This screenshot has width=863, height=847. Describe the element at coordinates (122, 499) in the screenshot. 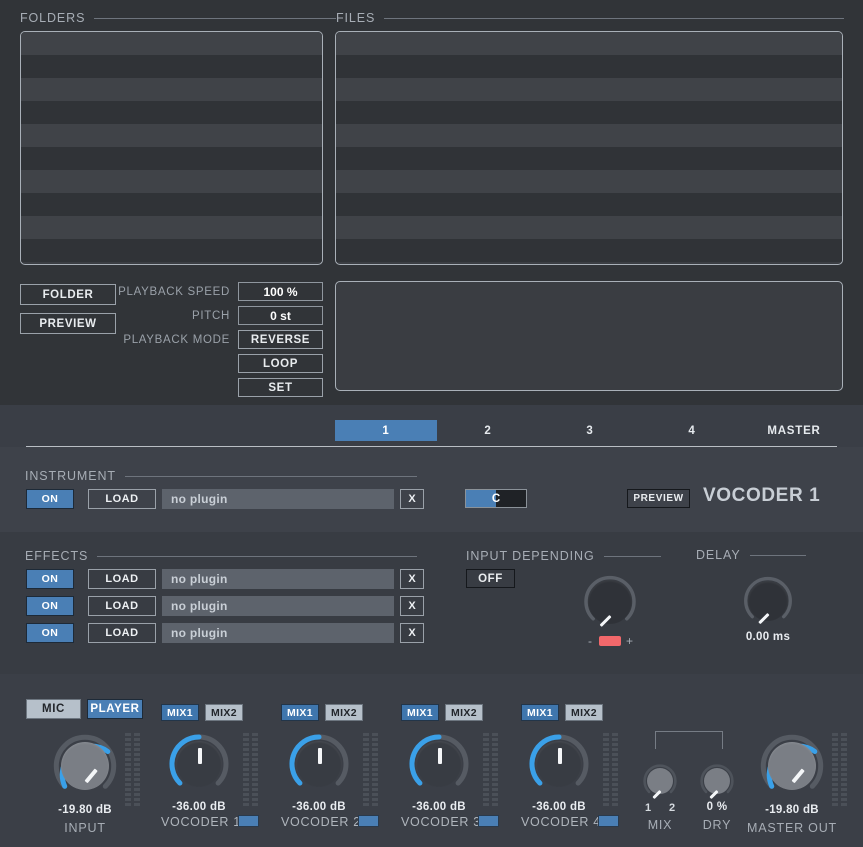

I see `instrument-load-button: LOAD` at that location.